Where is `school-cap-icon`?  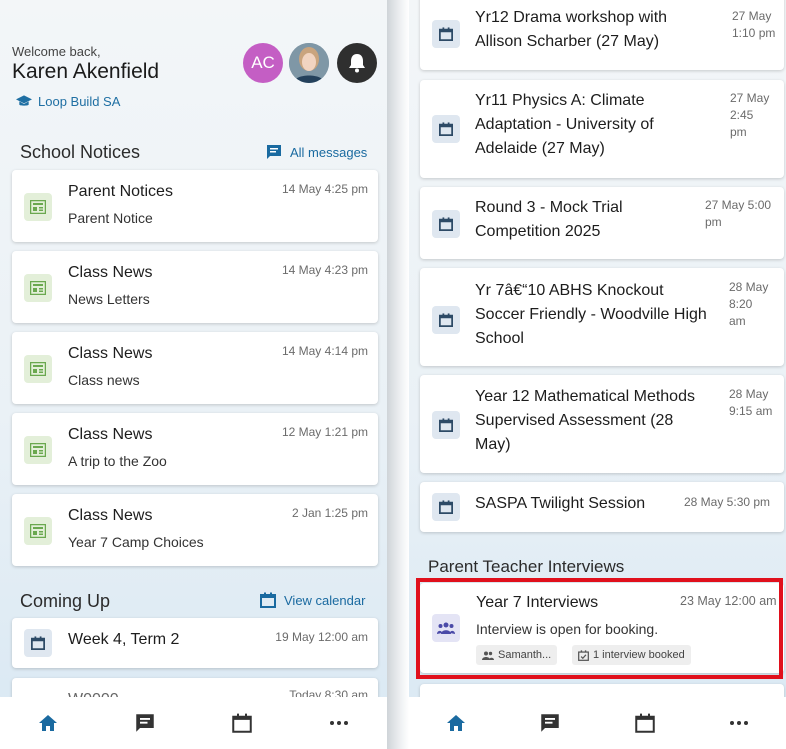 school-cap-icon is located at coordinates (24, 100).